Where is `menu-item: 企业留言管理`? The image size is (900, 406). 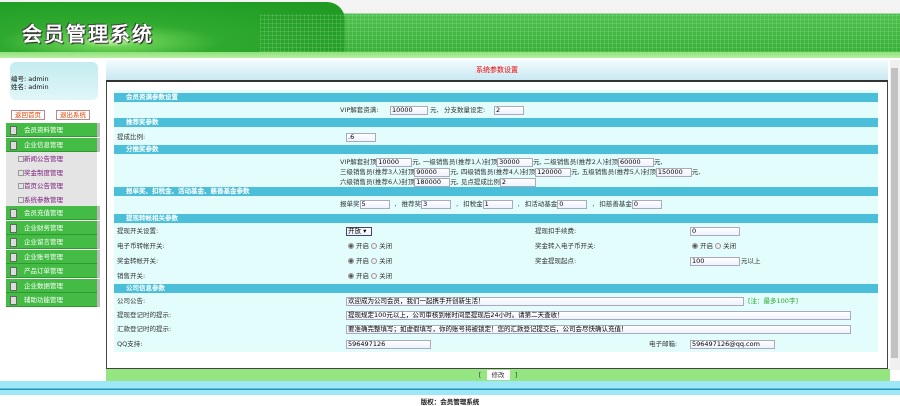 menu-item: 企业留言管理 is located at coordinates (53, 242).